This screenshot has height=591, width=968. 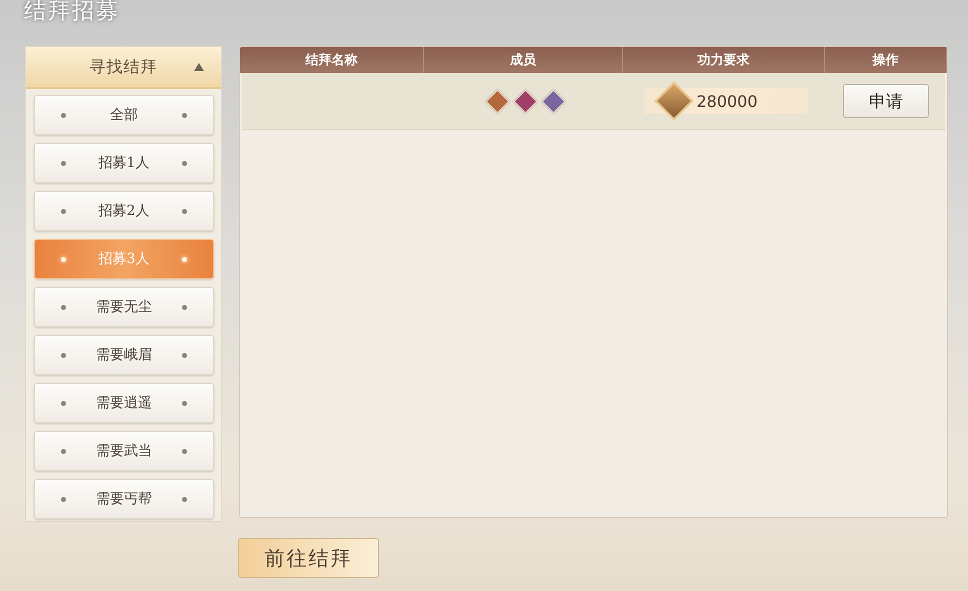 I want to click on filter-tab: 需要逍遥, so click(x=124, y=403).